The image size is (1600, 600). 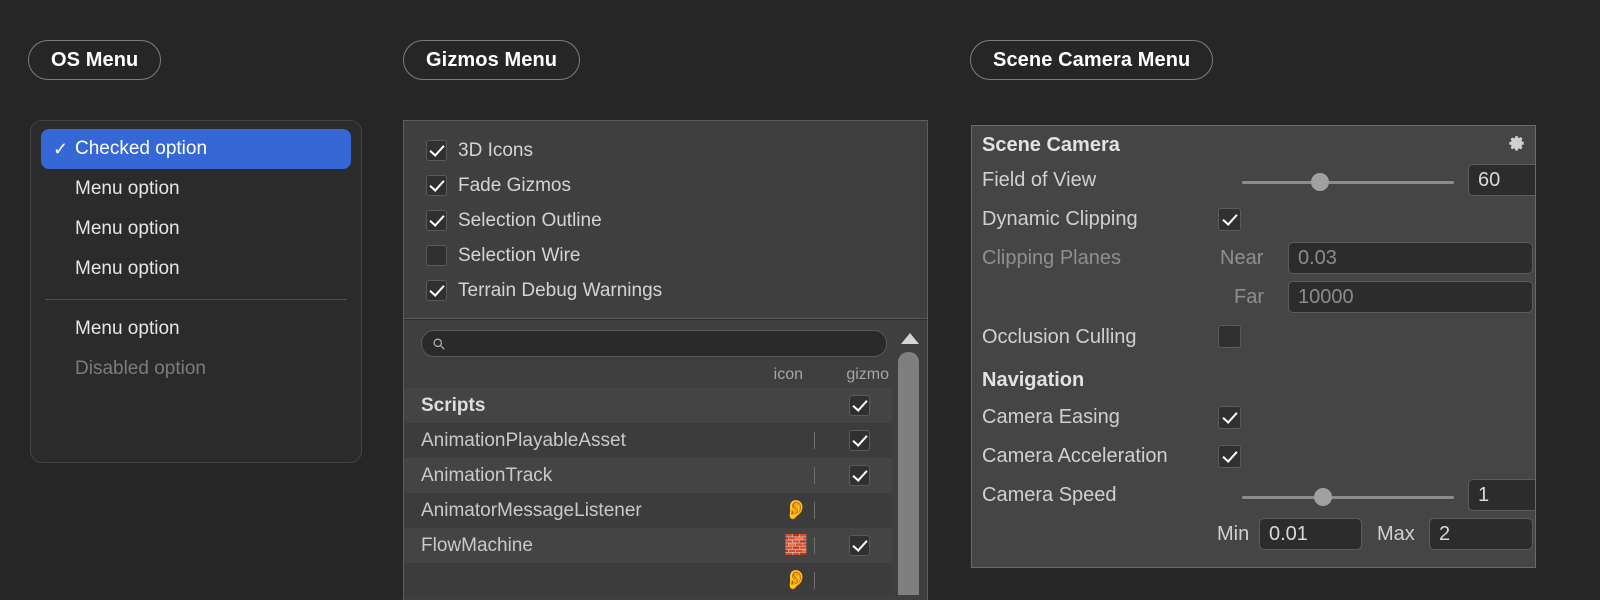 I want to click on column-header-gizmo: gizmo, so click(x=867, y=374).